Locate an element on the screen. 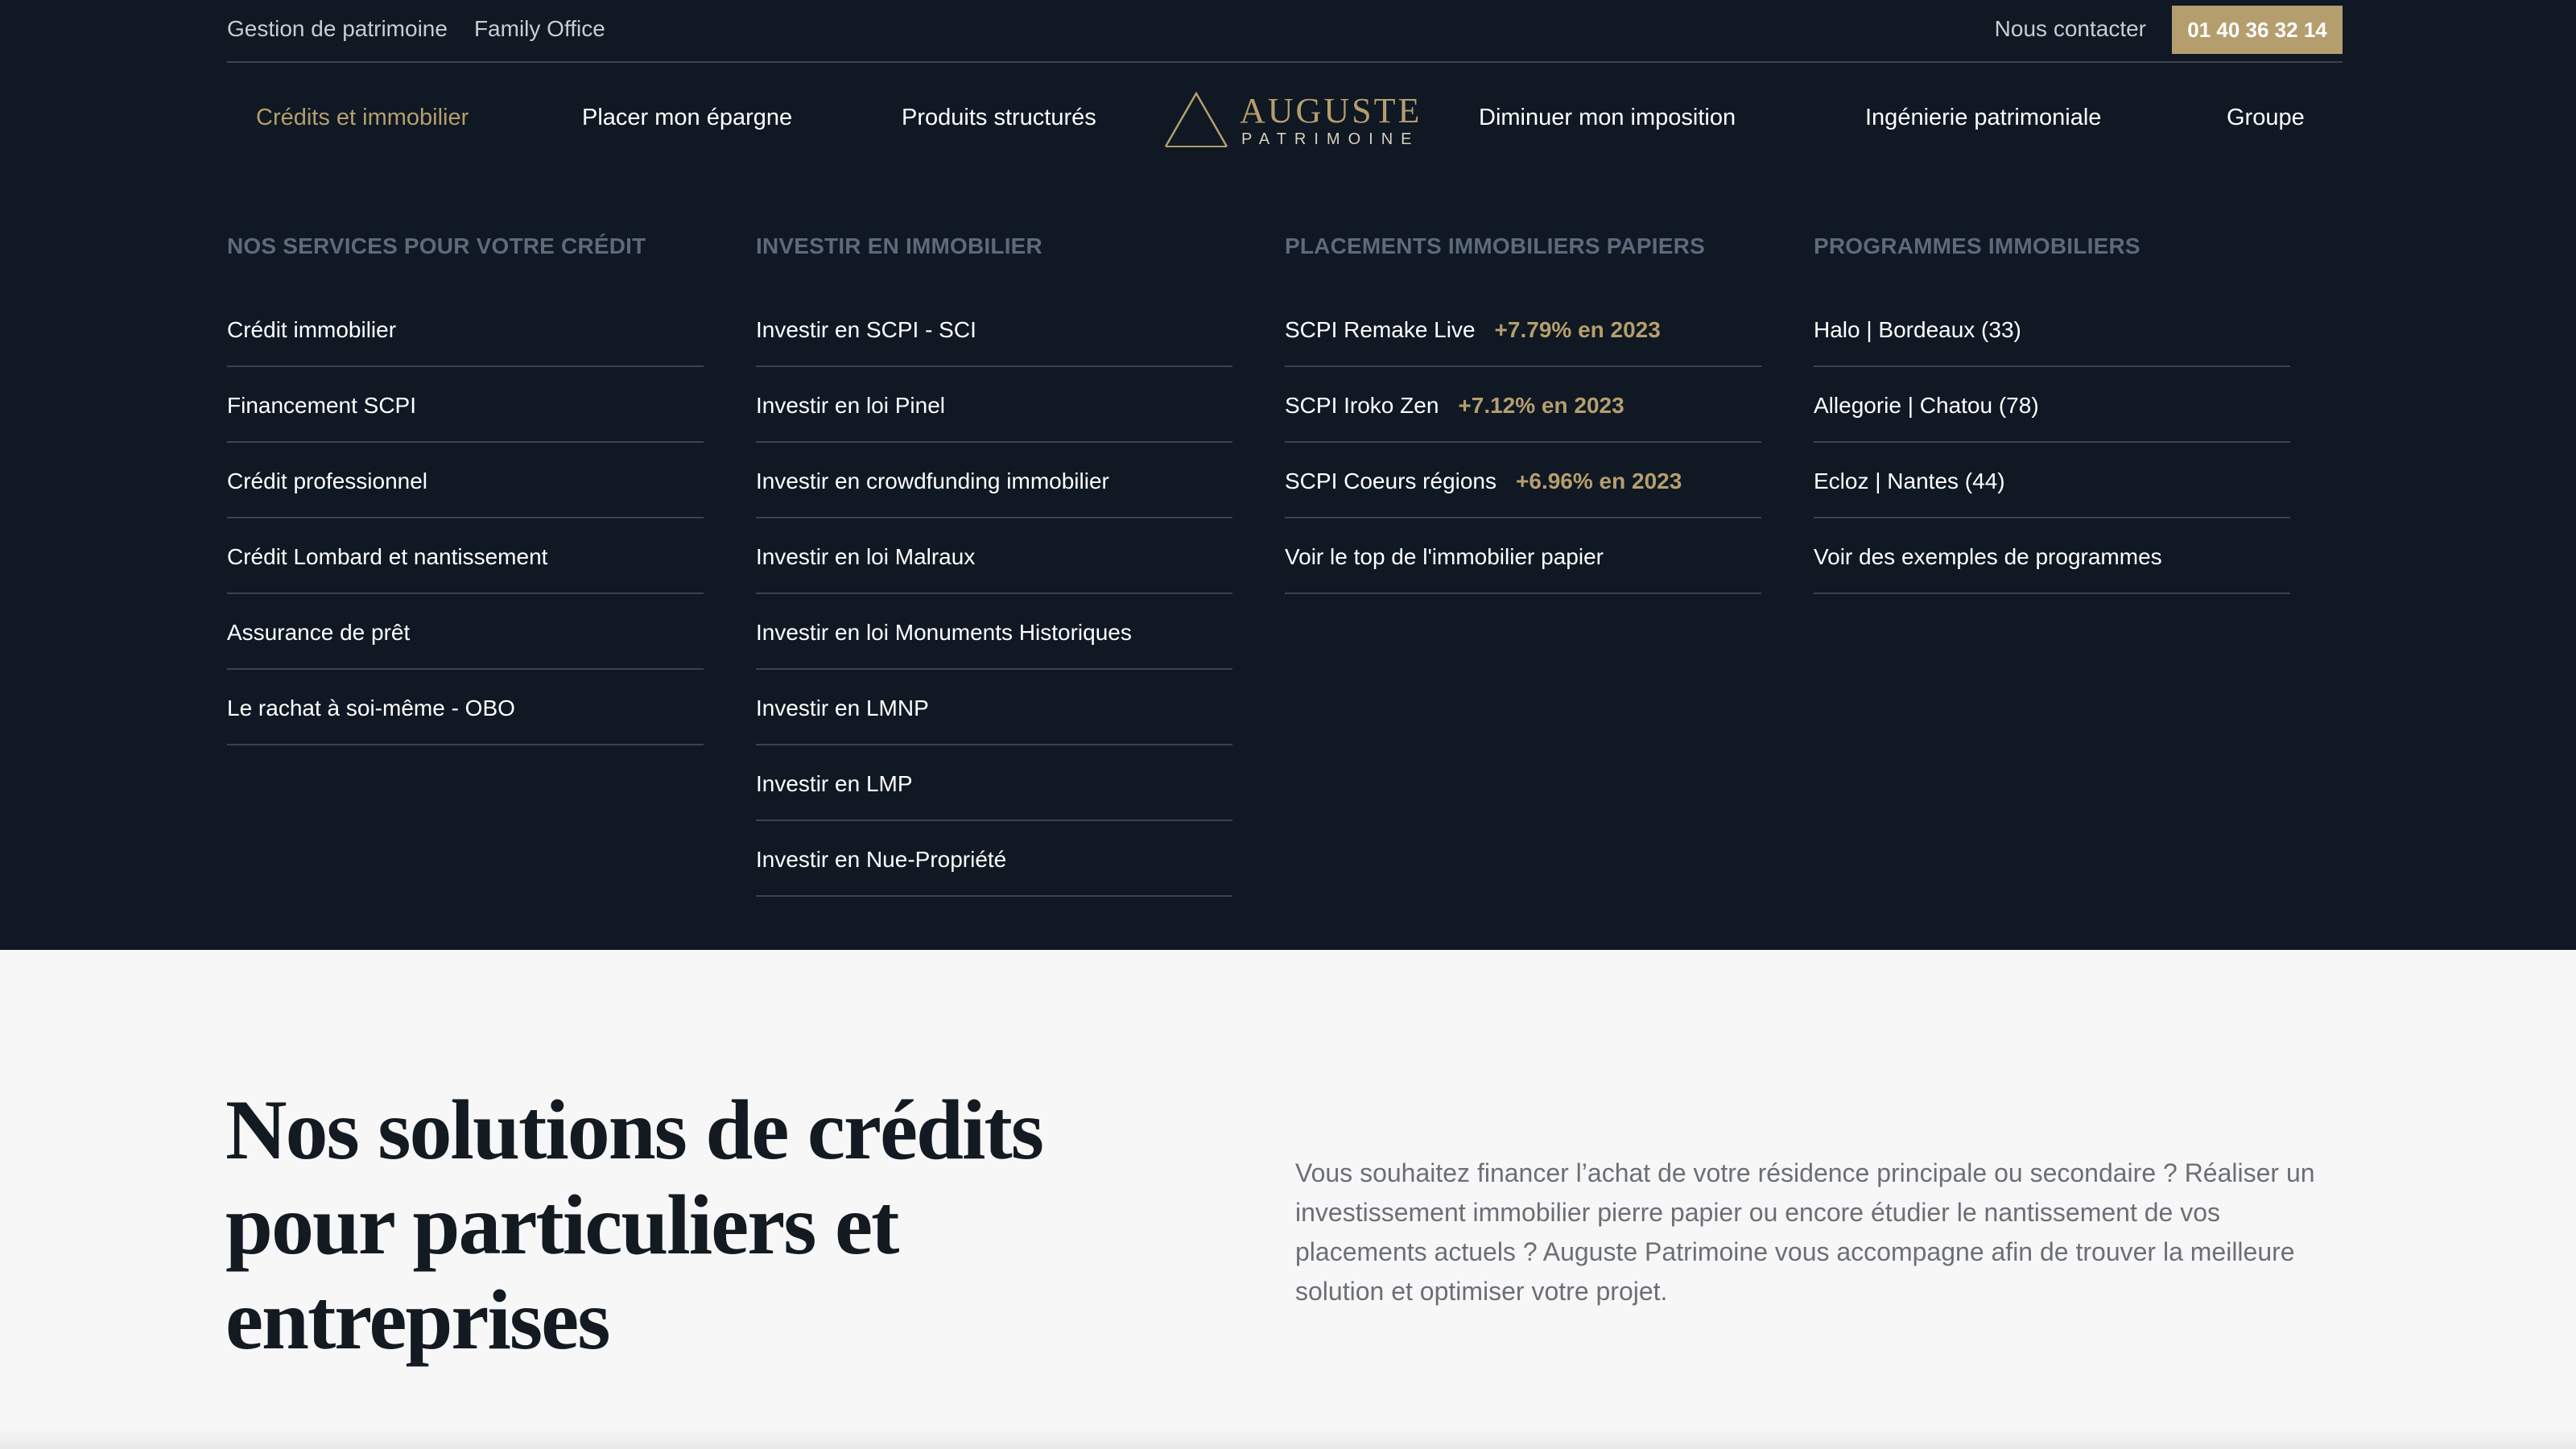  card-shadow is located at coordinates (1288, 1437).